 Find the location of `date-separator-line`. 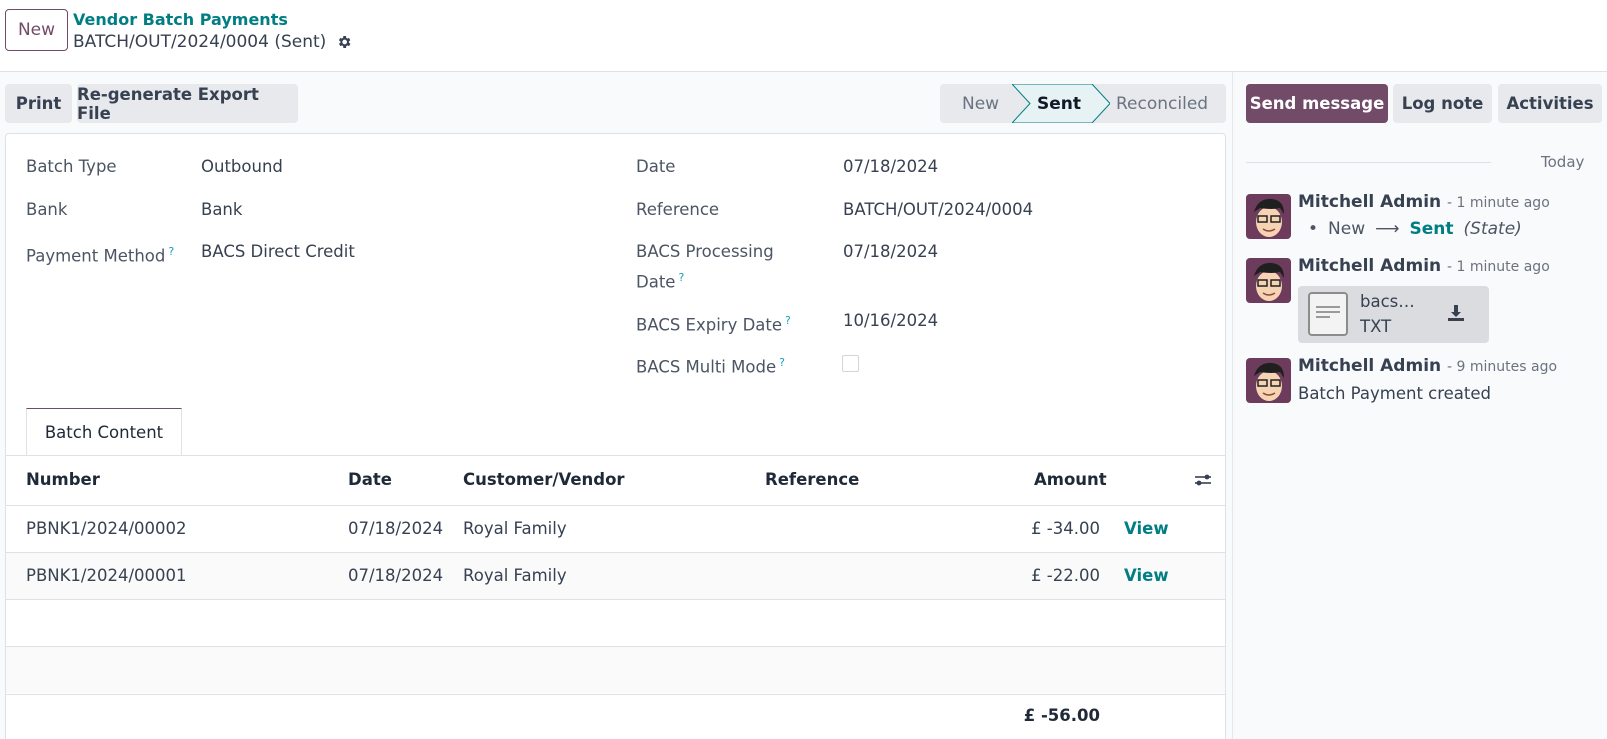

date-separator-line is located at coordinates (1368, 162).